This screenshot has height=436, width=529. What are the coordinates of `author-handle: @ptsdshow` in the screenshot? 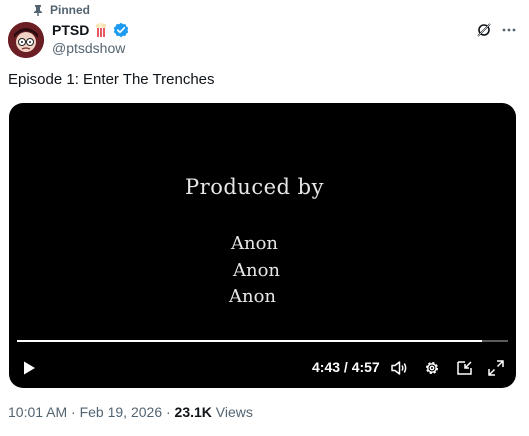 It's located at (88, 48).